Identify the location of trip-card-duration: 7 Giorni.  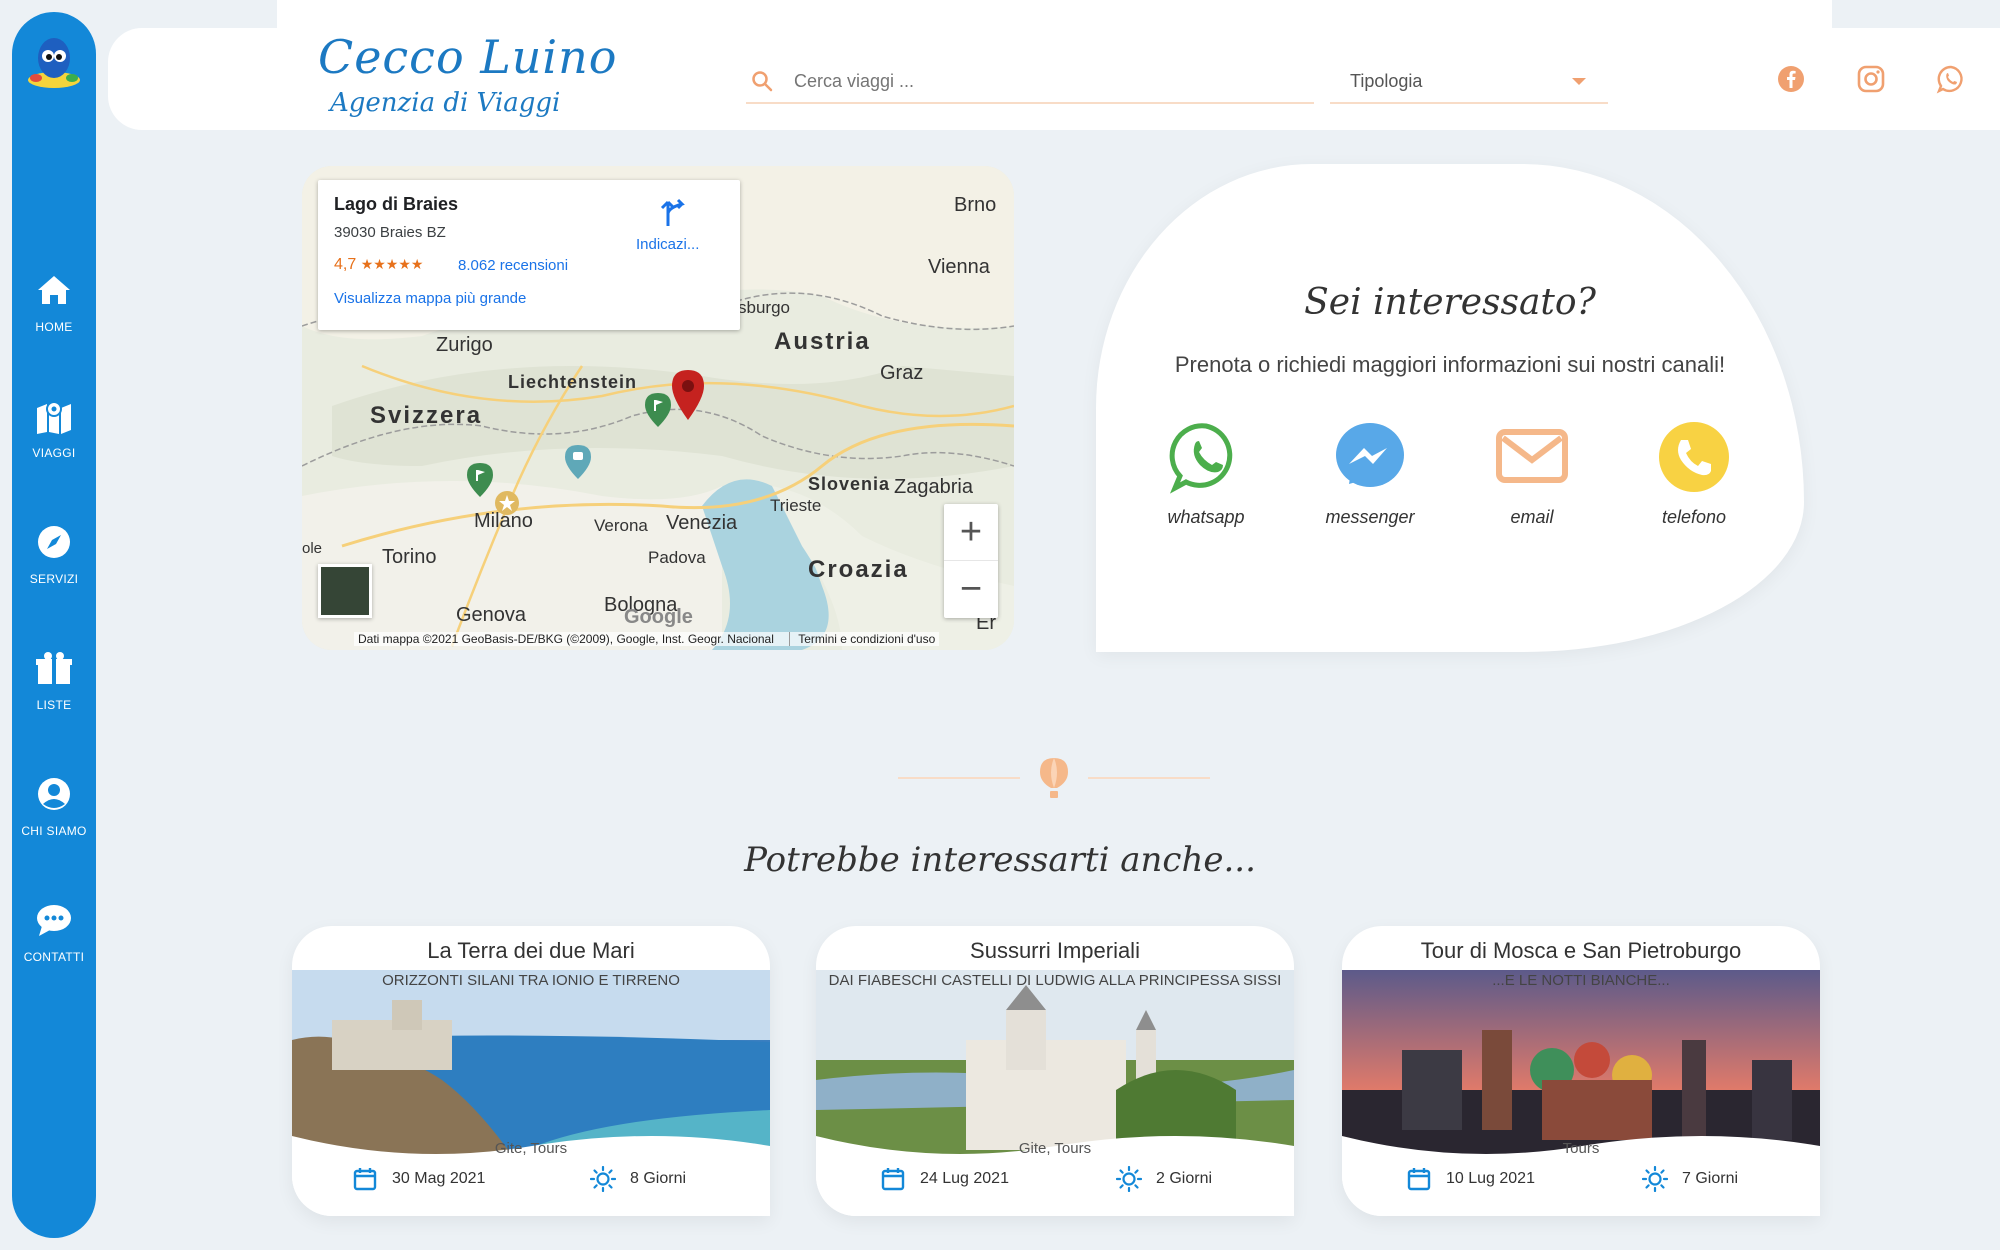
(1690, 1179).